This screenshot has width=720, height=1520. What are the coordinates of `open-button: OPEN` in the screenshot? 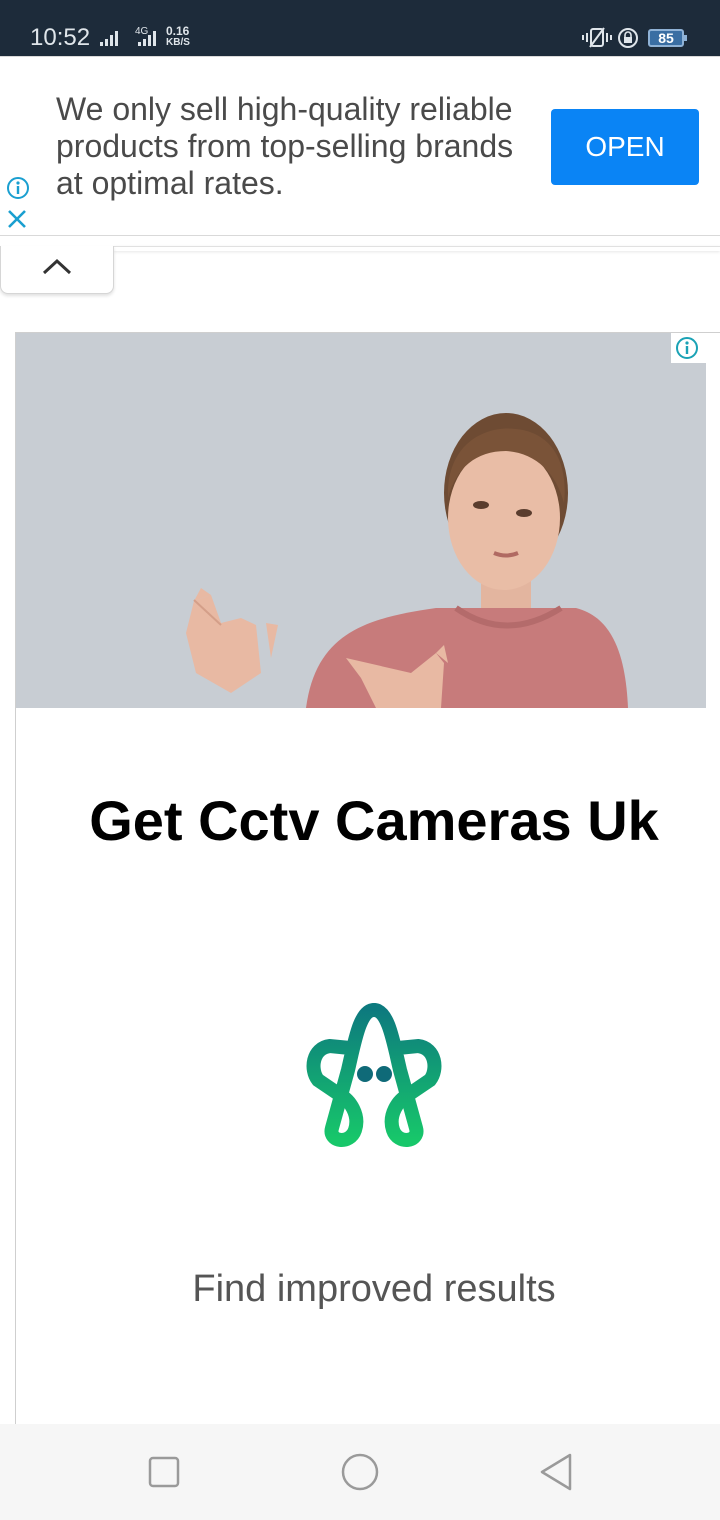 It's located at (625, 147).